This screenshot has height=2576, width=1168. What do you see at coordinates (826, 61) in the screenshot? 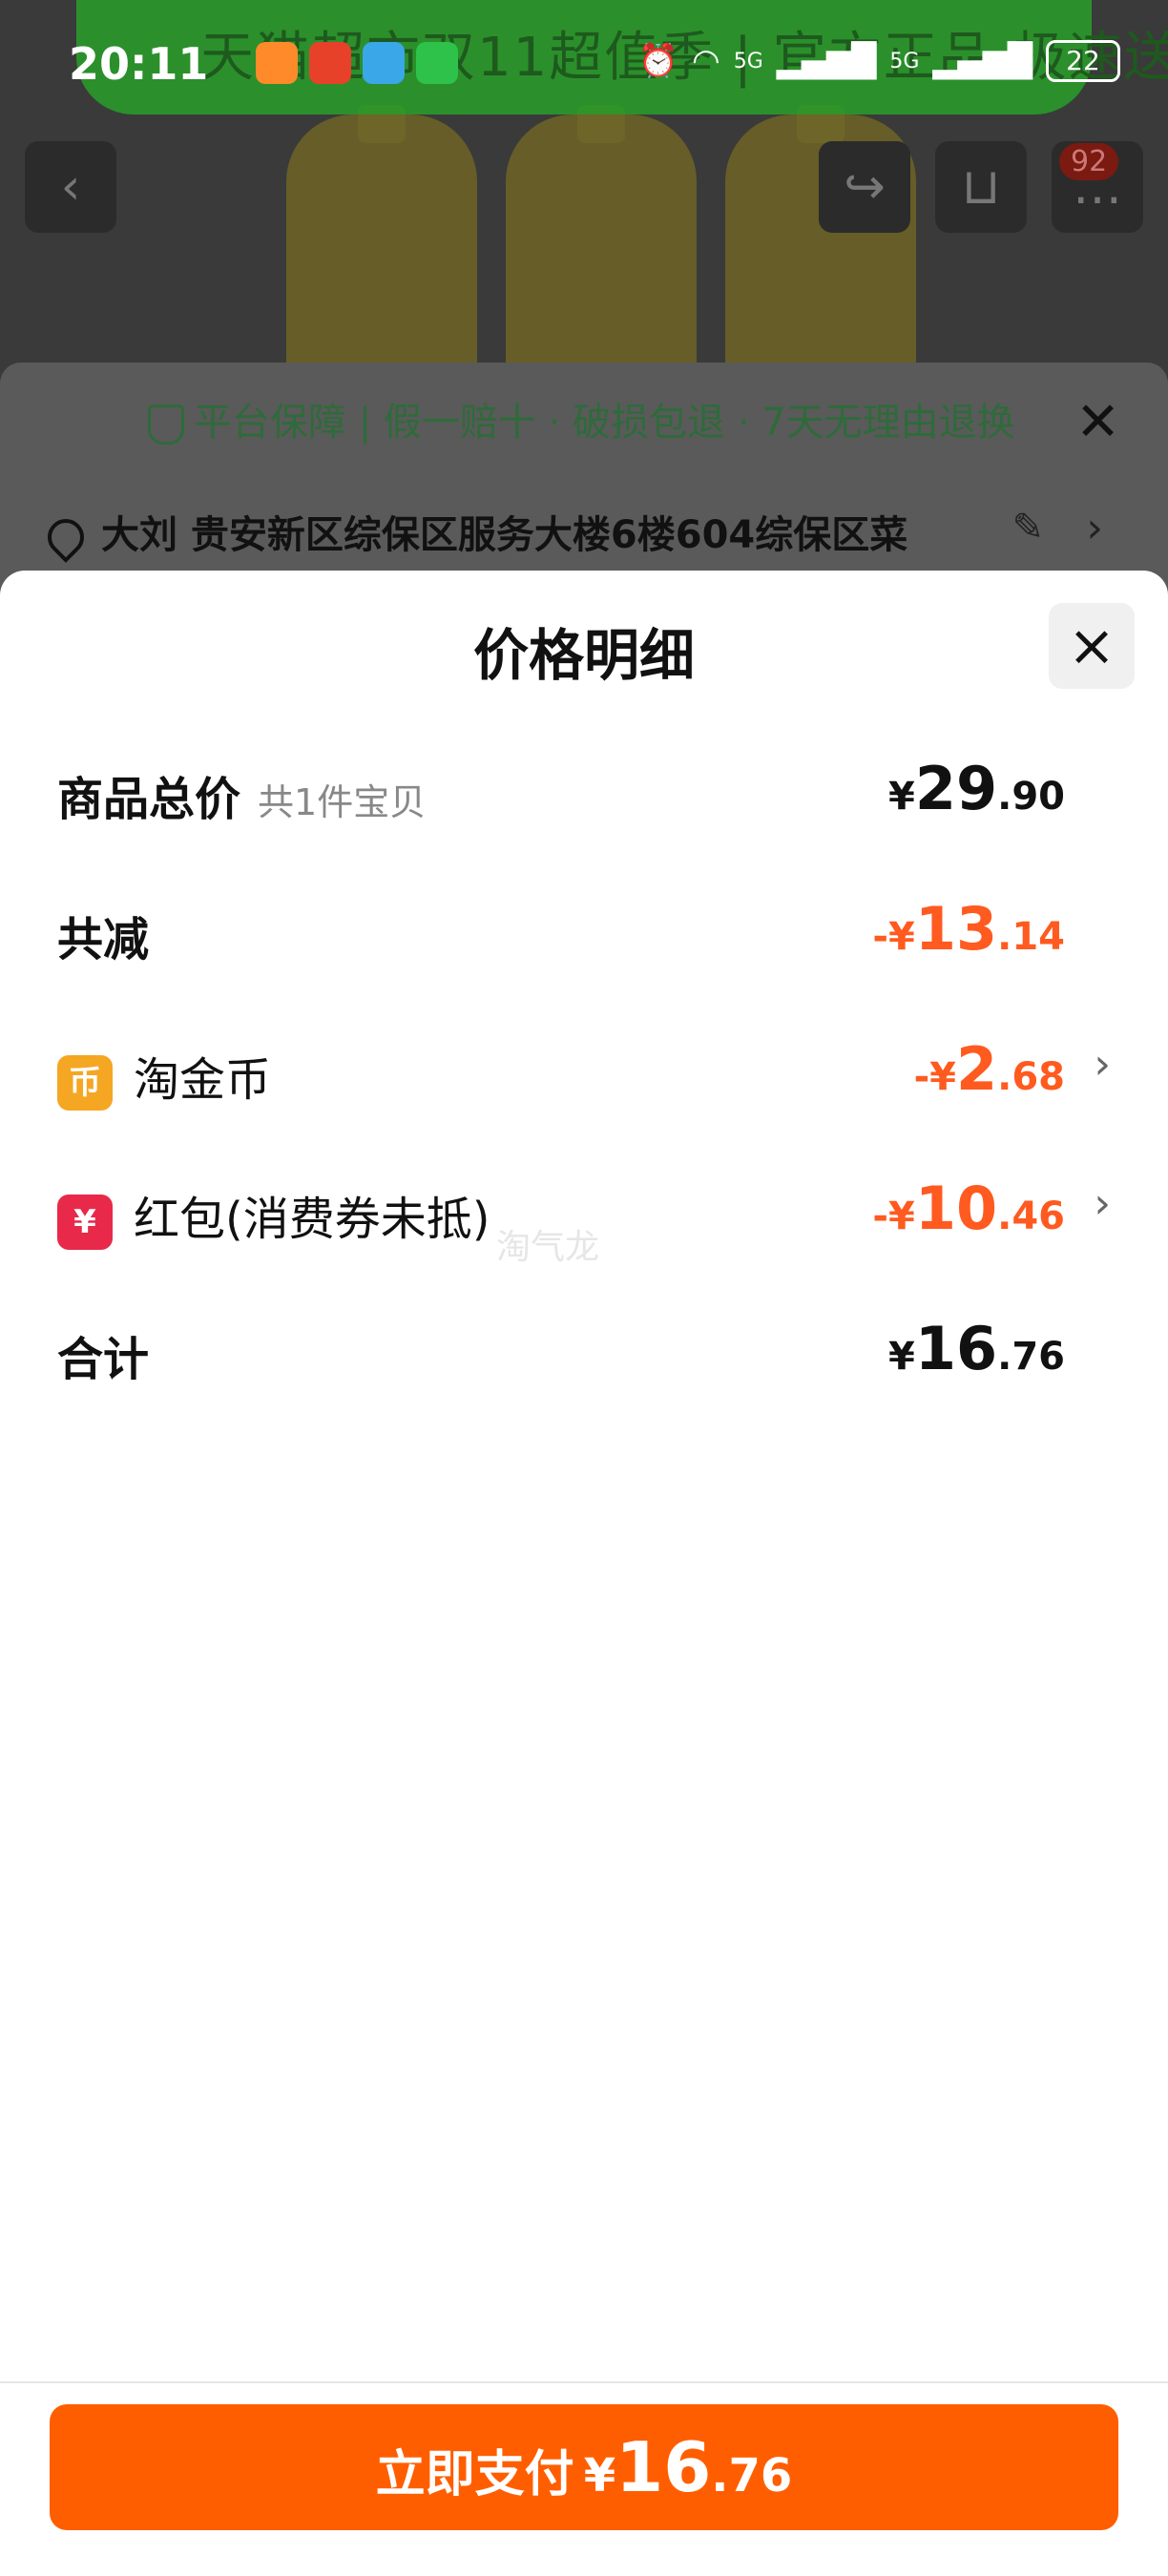
I see `signal-icon: ▂▄▆█` at bounding box center [826, 61].